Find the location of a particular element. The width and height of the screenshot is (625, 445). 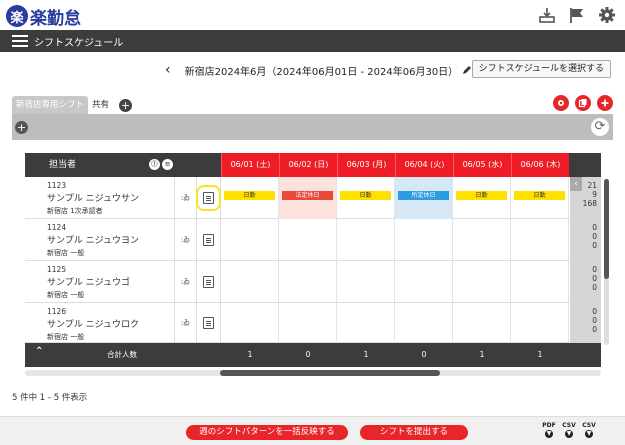

menu-icon is located at coordinates (20, 41).